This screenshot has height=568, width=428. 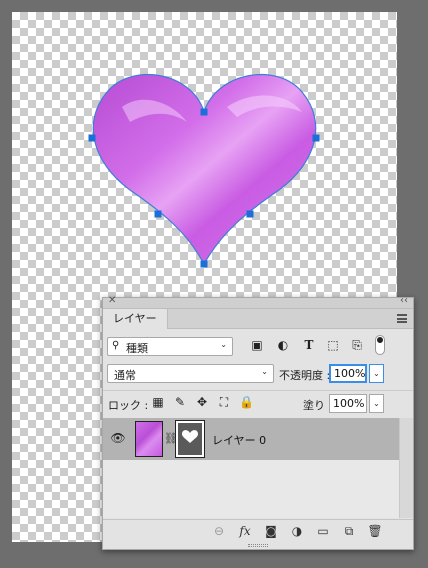 I want to click on pixel-filter-icon: ▣, so click(x=257, y=345).